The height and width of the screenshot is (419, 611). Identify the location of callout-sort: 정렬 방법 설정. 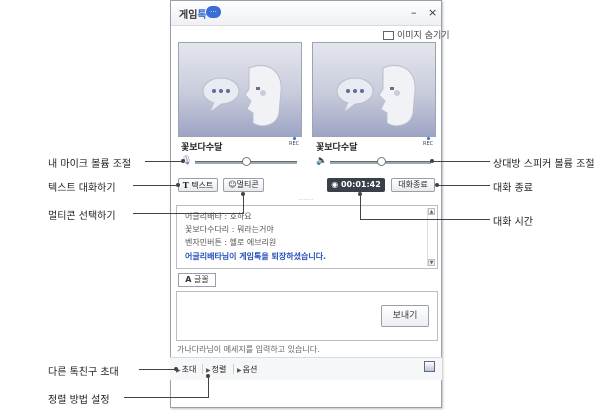
(79, 400).